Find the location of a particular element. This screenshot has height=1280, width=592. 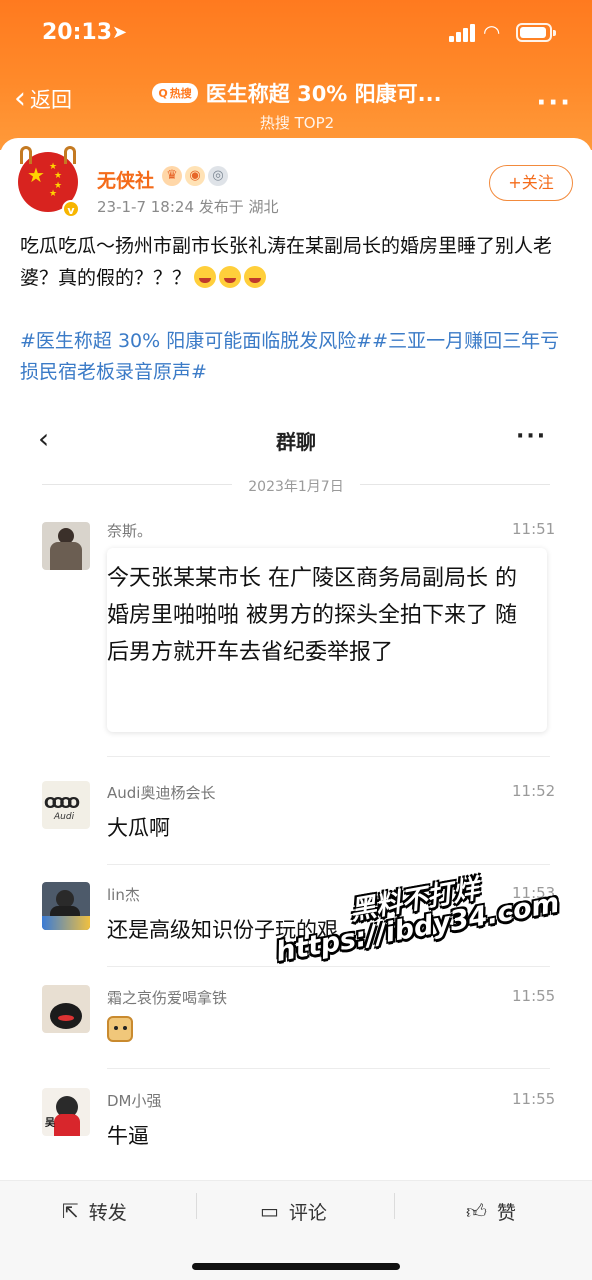

wifi-icon: ◠ is located at coordinates (492, 32).